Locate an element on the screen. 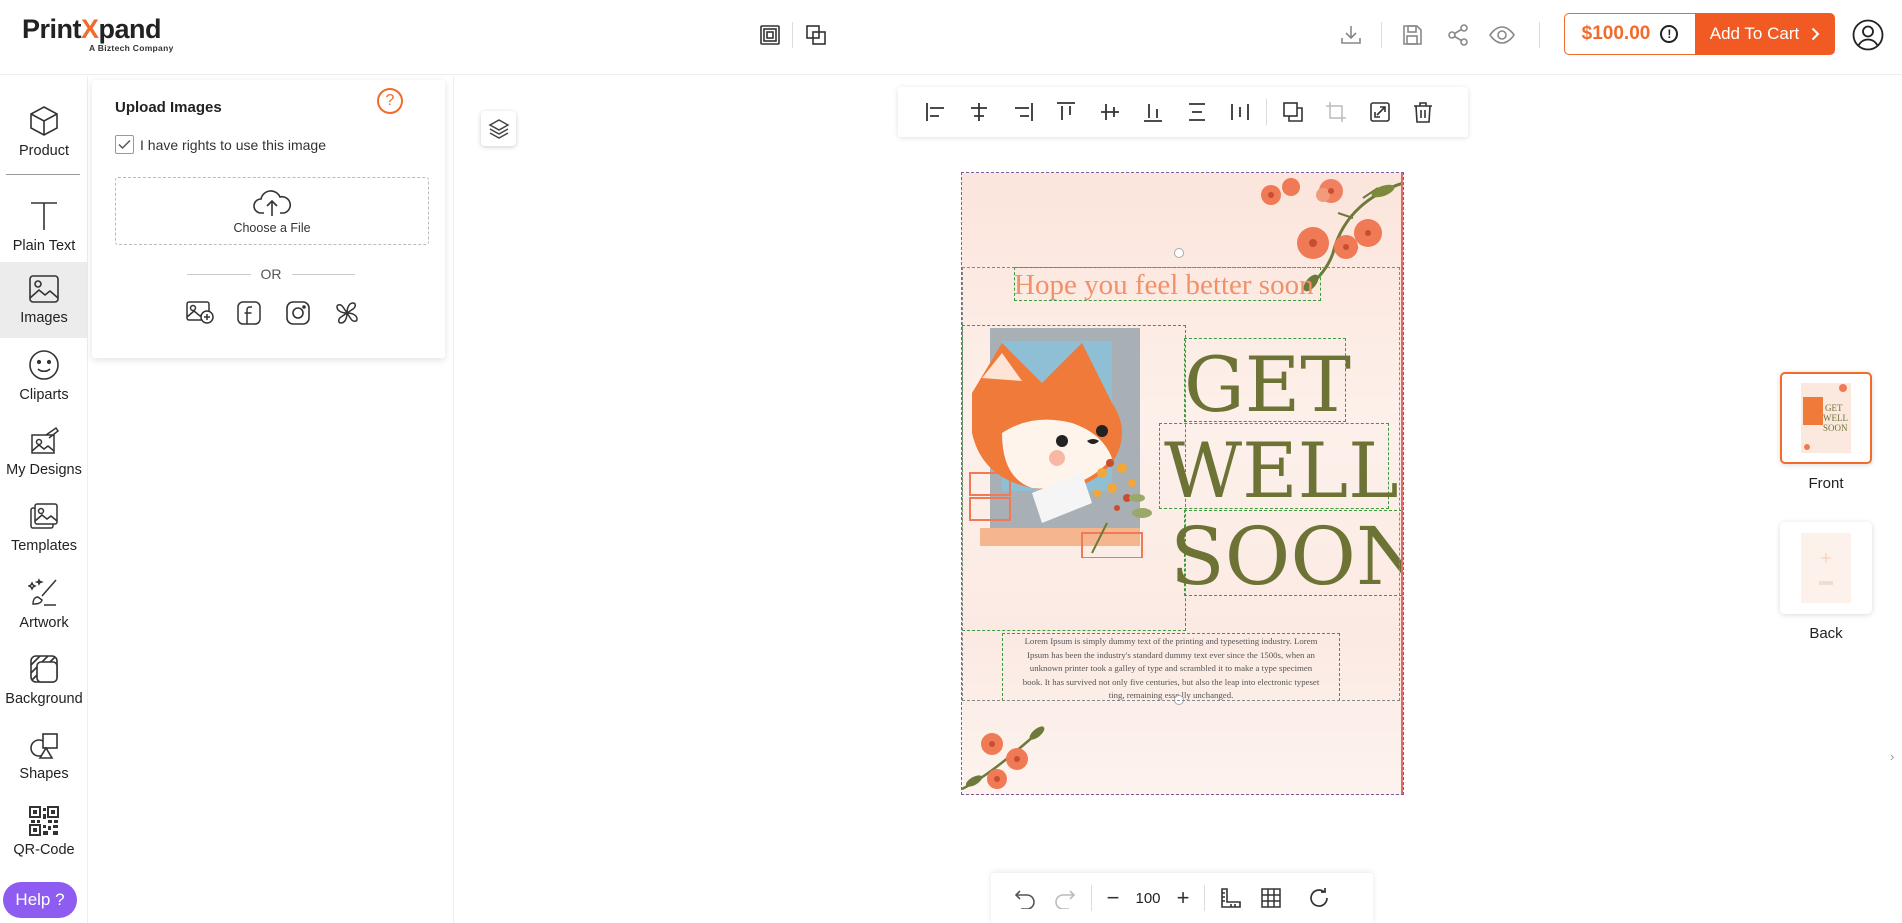  delete-button is located at coordinates (1424, 112).